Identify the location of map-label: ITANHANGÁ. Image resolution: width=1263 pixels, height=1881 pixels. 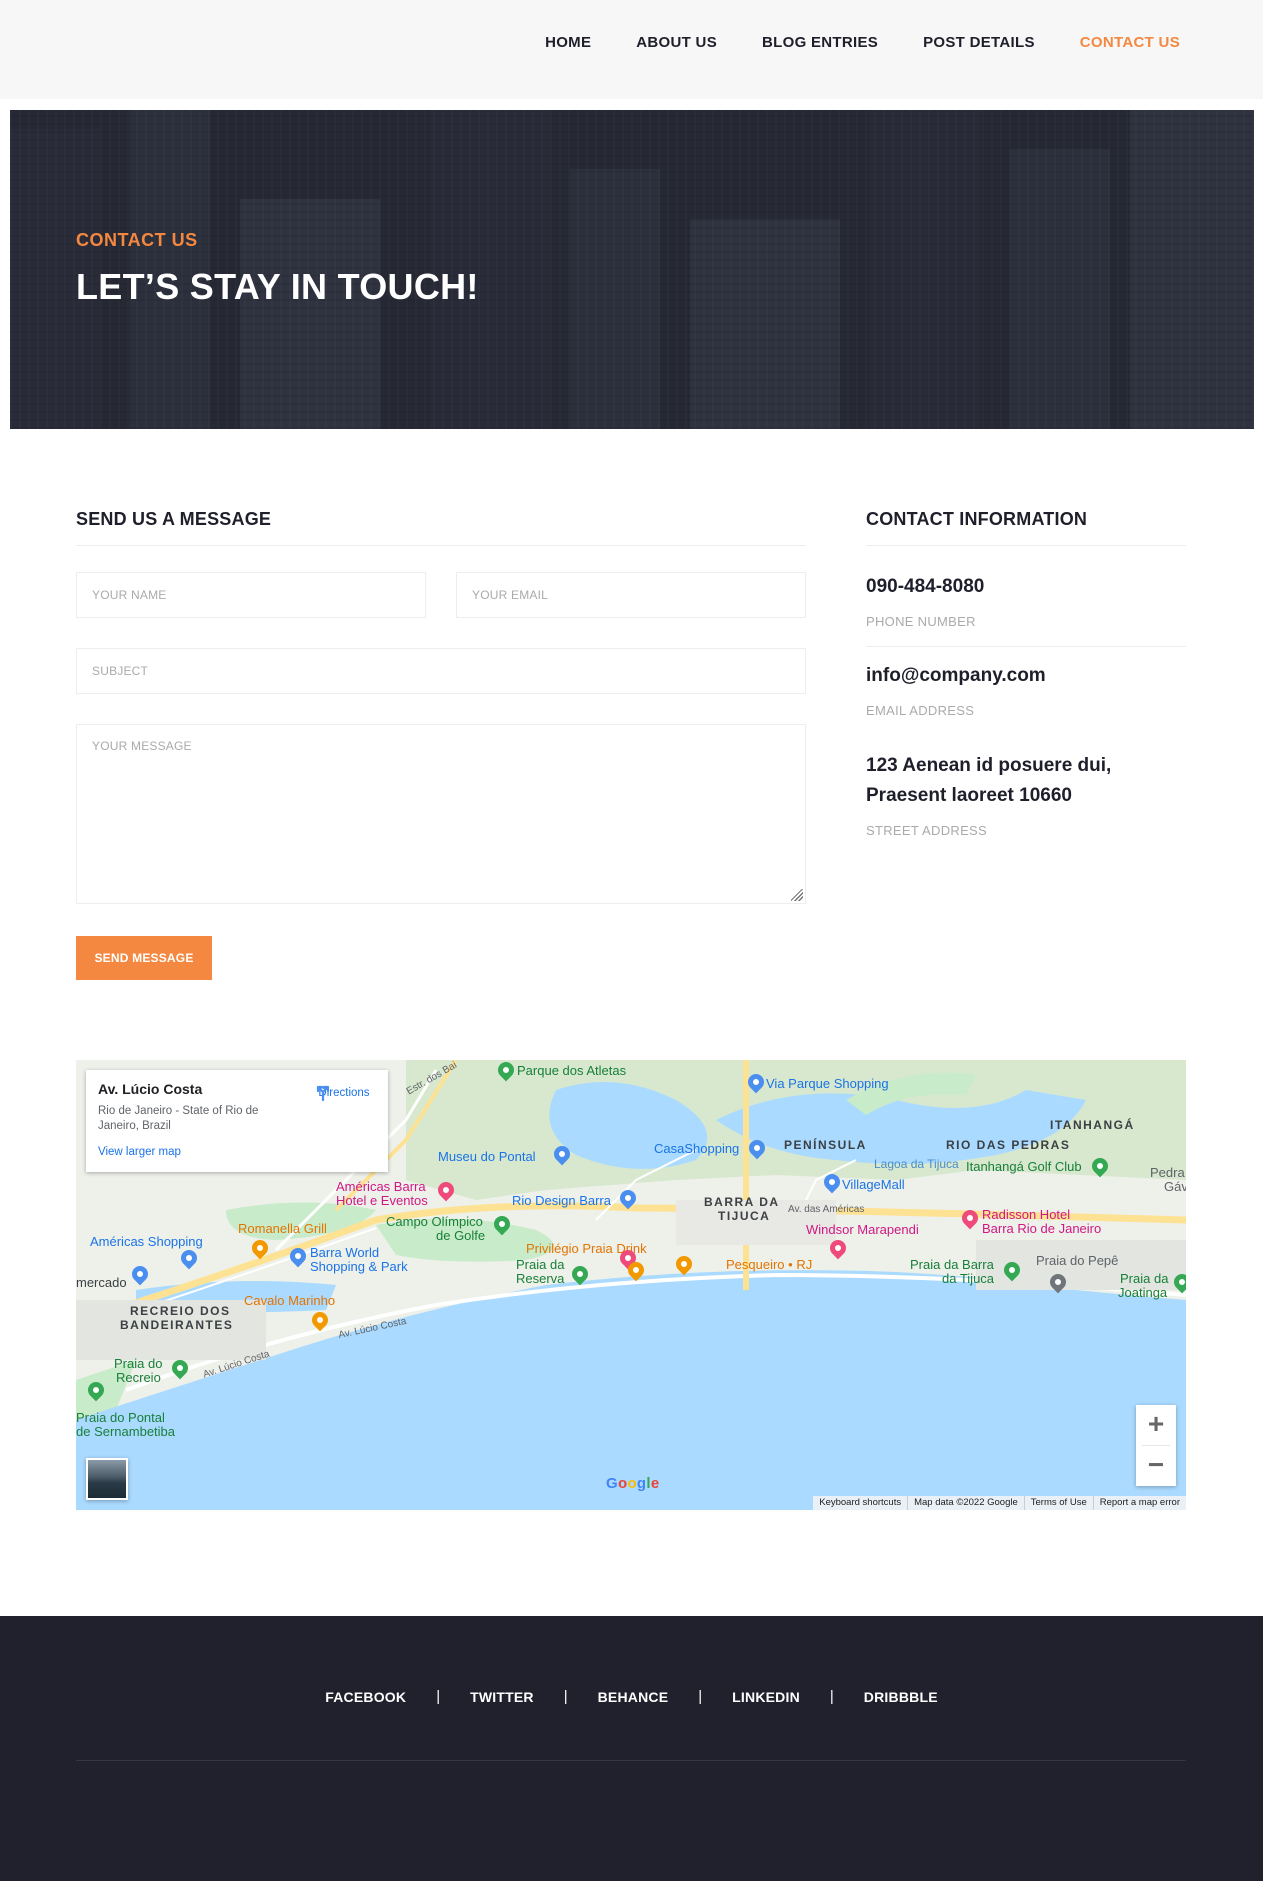
(1092, 1125).